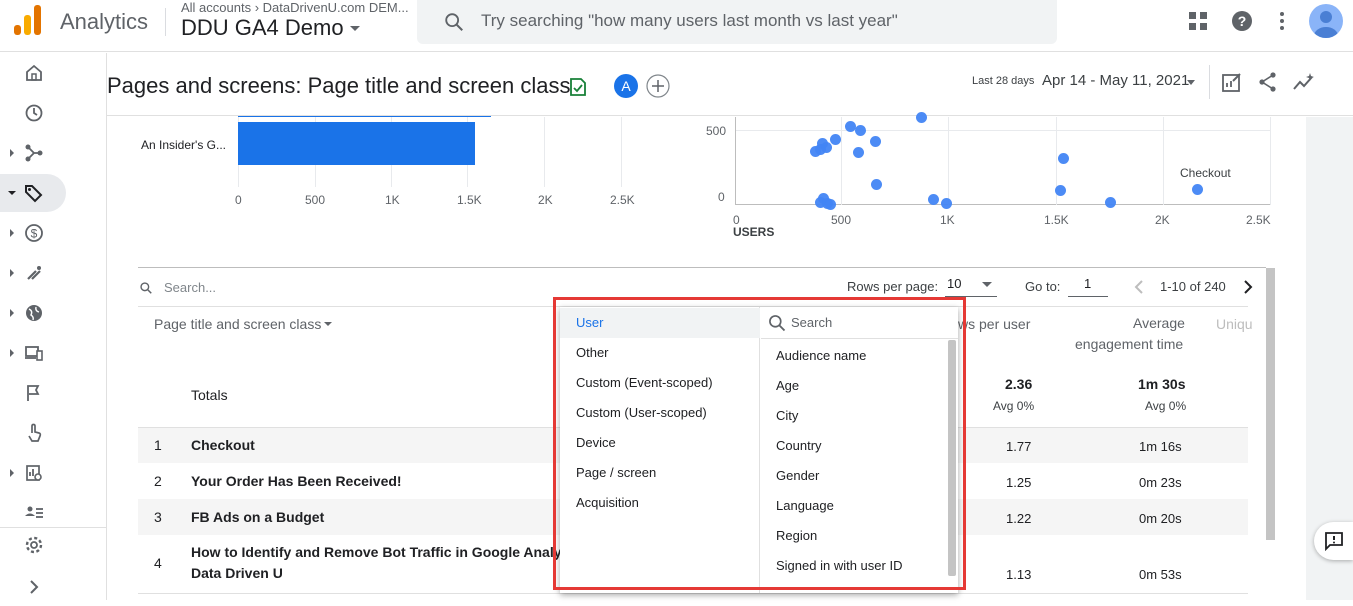  I want to click on nav-explore, so click(33, 473).